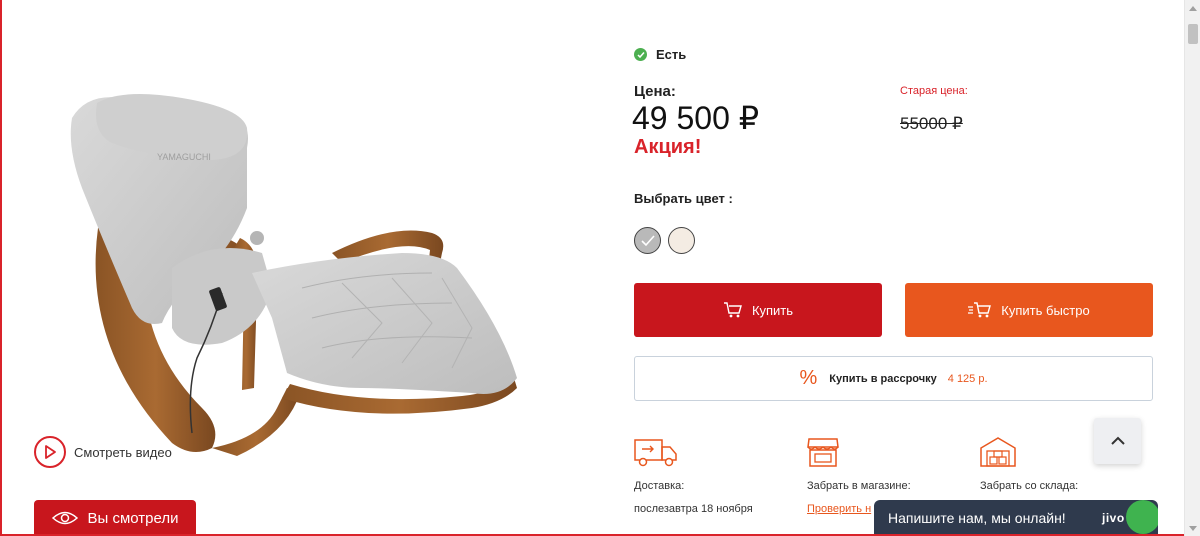  I want to click on price-label: Цена:, so click(655, 91).